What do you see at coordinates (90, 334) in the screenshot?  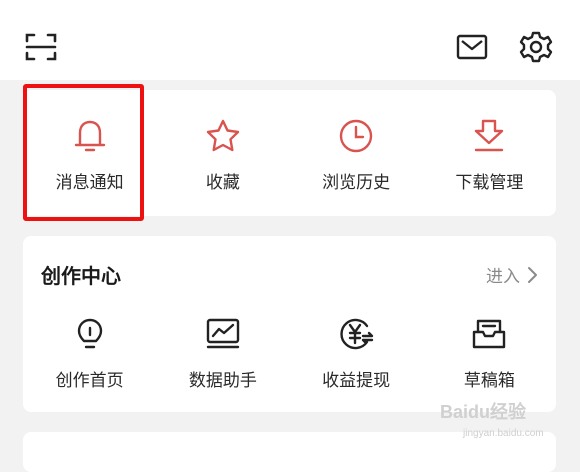 I see `lightbulb-icon` at bounding box center [90, 334].